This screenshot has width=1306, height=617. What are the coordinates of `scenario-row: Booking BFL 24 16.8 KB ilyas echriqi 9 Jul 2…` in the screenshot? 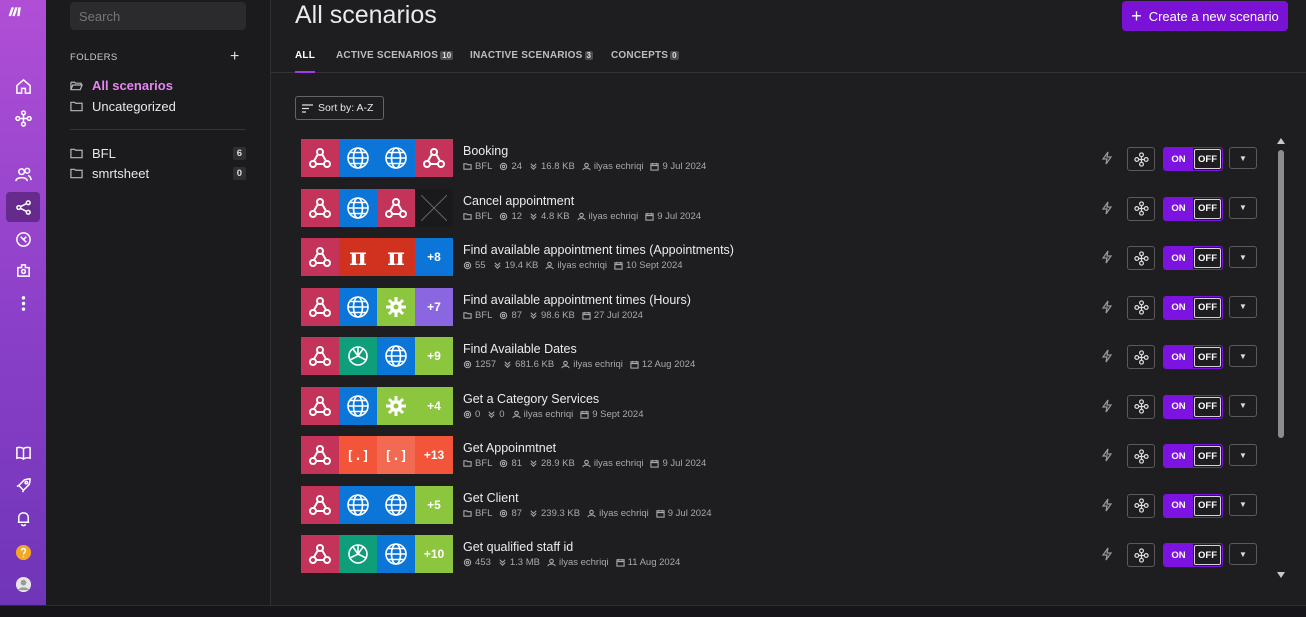 It's located at (781, 158).